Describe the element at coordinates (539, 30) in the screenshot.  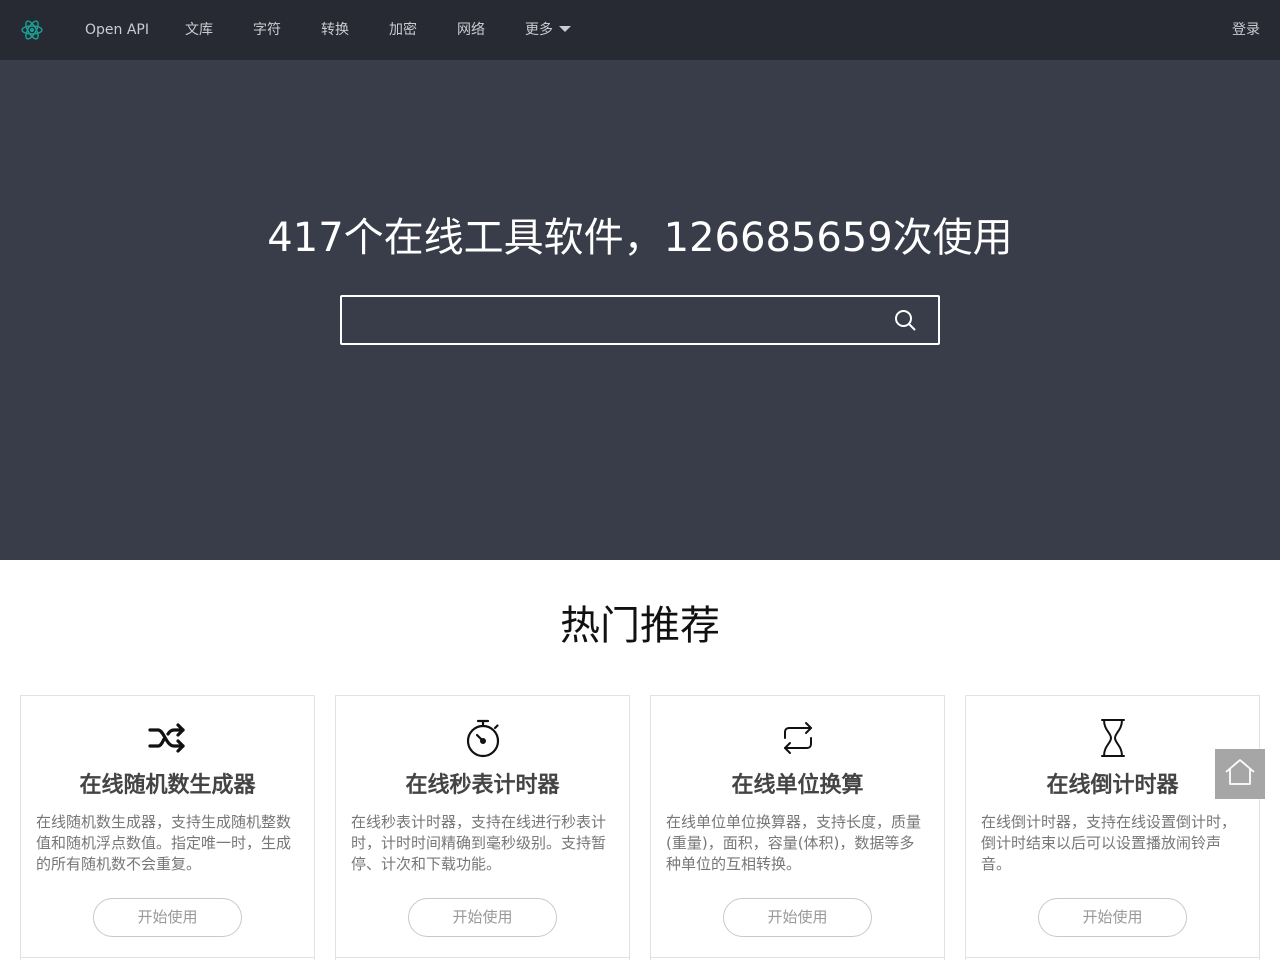
I see `nav-item-more-label: 更多` at that location.